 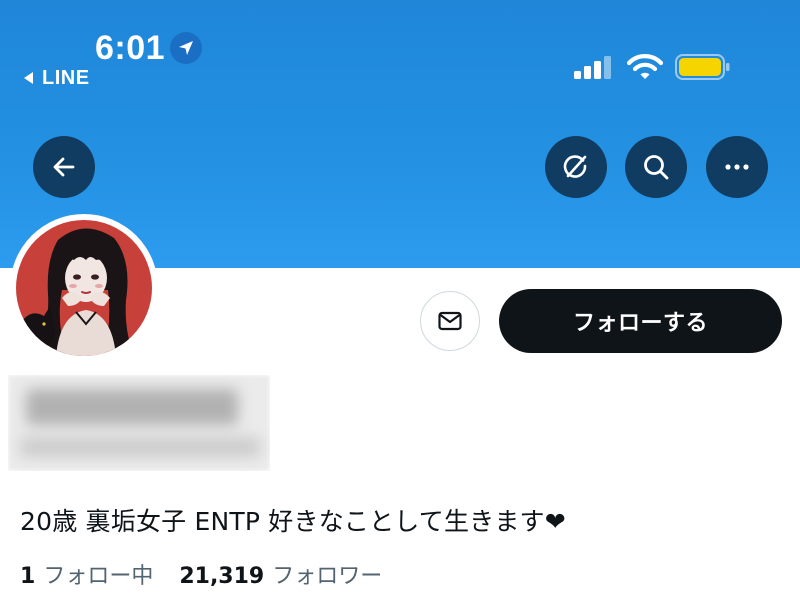 I want to click on back-app-label: LINE, so click(x=66, y=77).